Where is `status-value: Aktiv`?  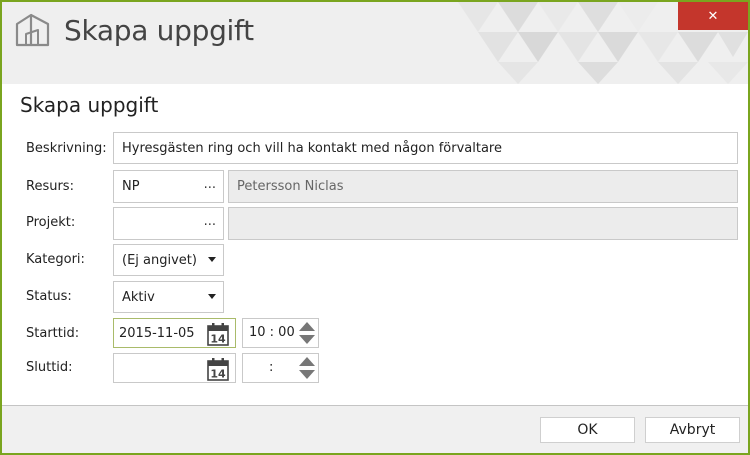
status-value: Aktiv is located at coordinates (138, 297).